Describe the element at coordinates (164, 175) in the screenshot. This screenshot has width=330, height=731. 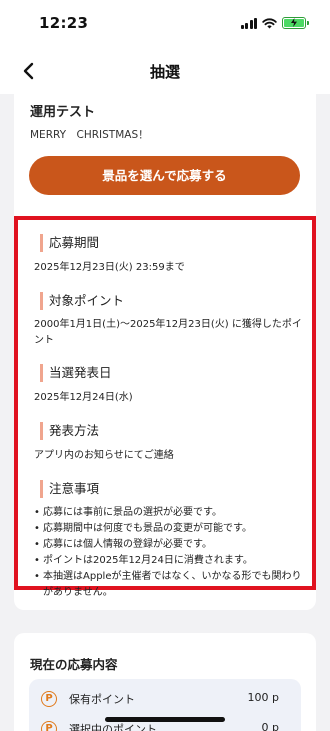
I see `apply-button: 景品を選んで応募する` at that location.